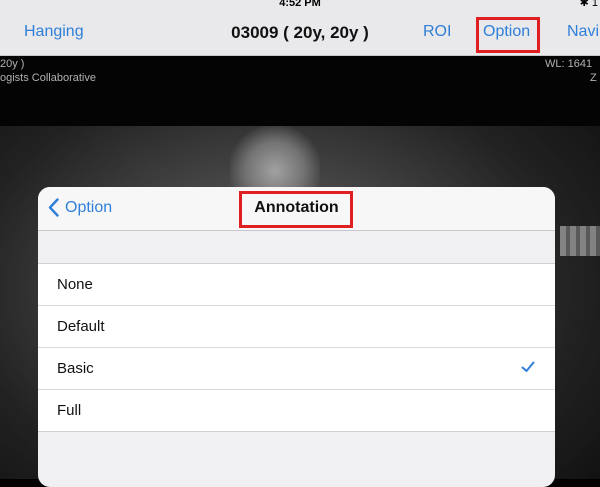 The height and width of the screenshot is (487, 600). What do you see at coordinates (588, 4) in the screenshot?
I see `status-indicators: ✱ 1` at bounding box center [588, 4].